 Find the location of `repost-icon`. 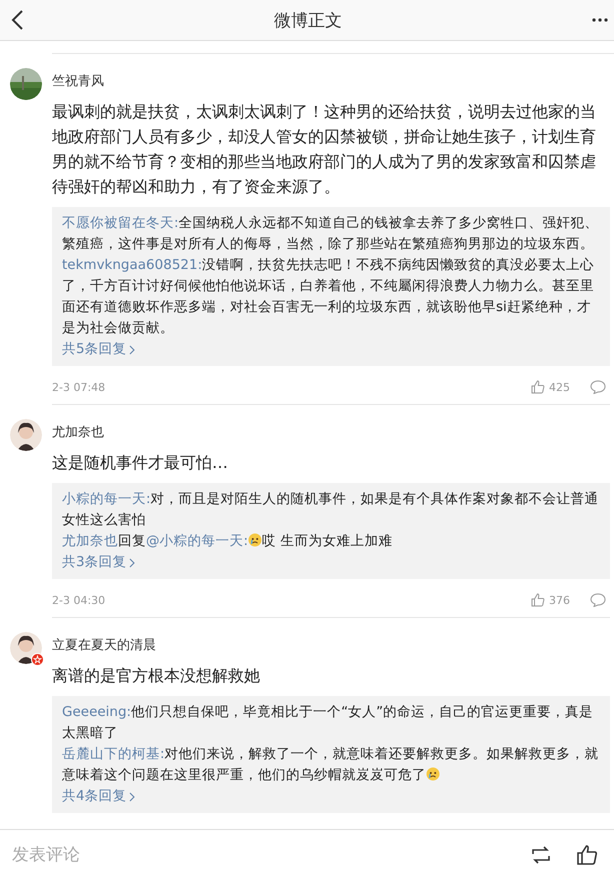

repost-icon is located at coordinates (541, 855).